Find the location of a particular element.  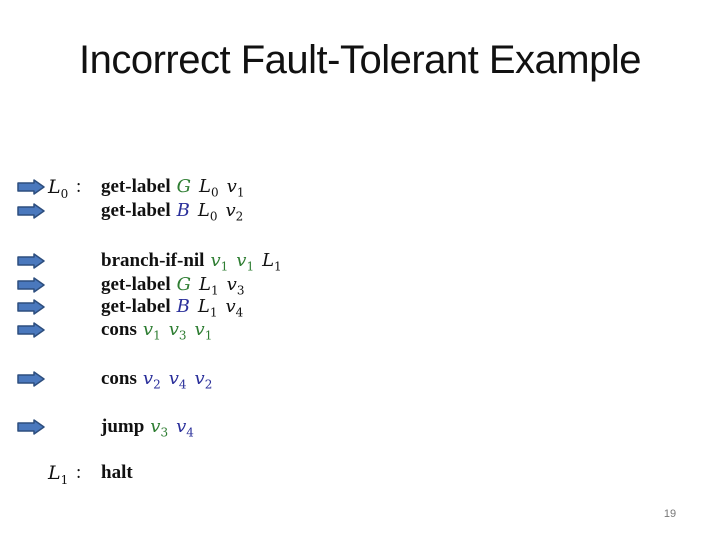

program-line: cons v1 v3 v1 is located at coordinates (360, 331).